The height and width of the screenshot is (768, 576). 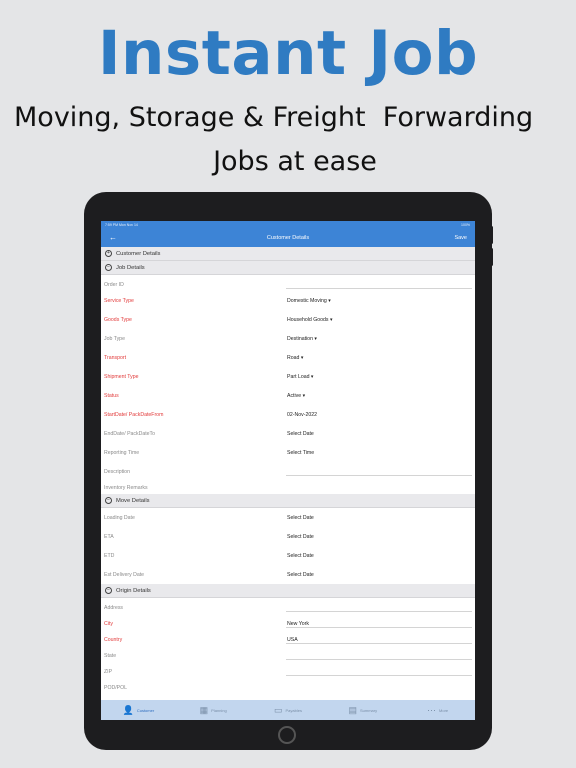 I want to click on form-row: Status Active ▾, so click(x=288, y=395).